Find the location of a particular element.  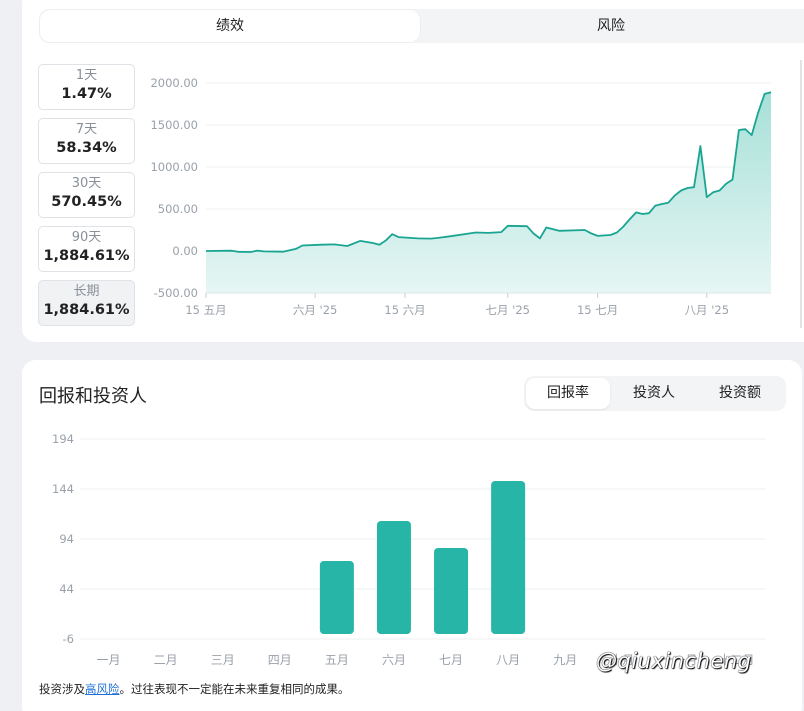

period-label: 90天 is located at coordinates (86, 237).